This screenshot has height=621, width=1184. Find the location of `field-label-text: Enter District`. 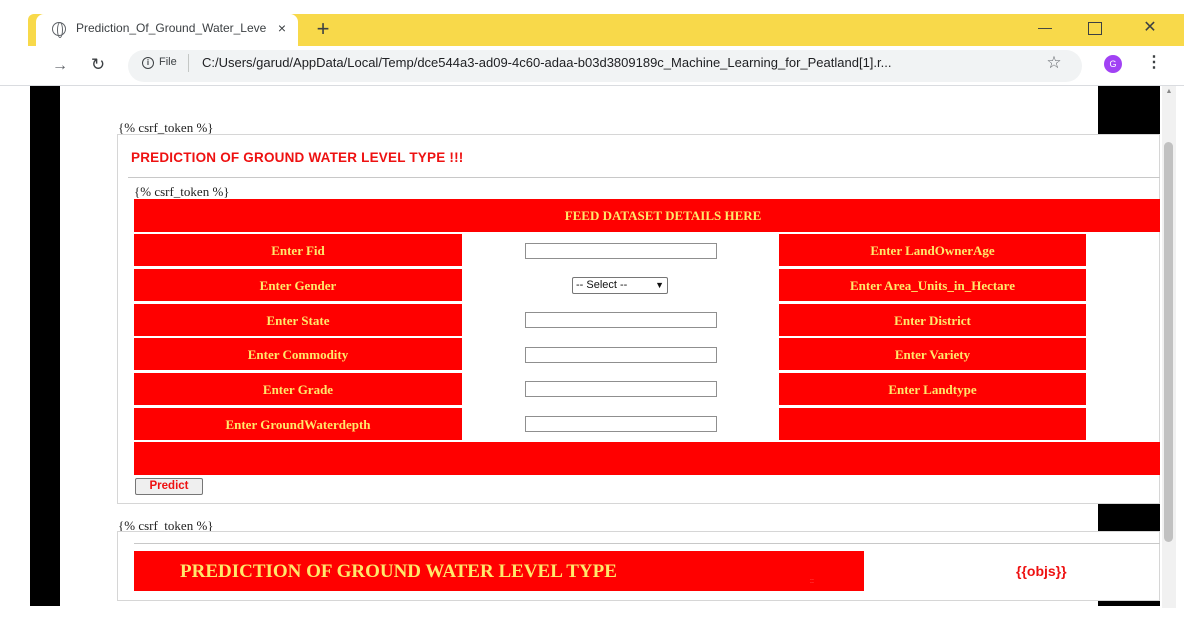

field-label-text: Enter District is located at coordinates (932, 320).